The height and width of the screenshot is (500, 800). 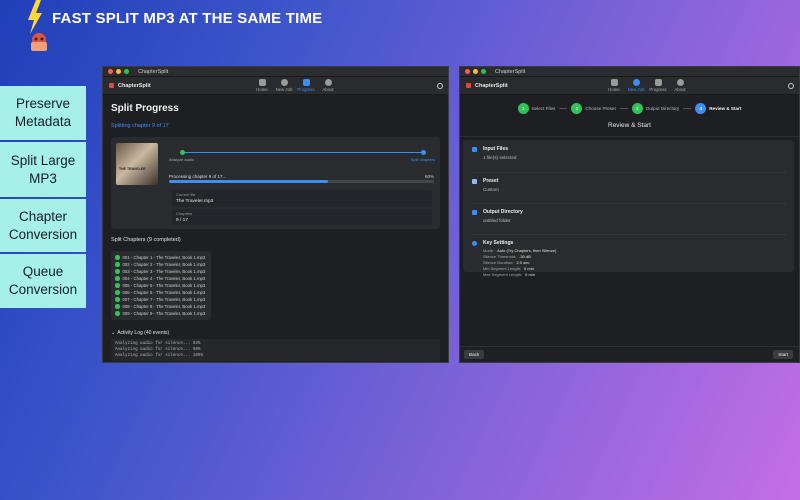 What do you see at coordinates (530, 274) in the screenshot?
I see `key-setting-value: 0 min` at bounding box center [530, 274].